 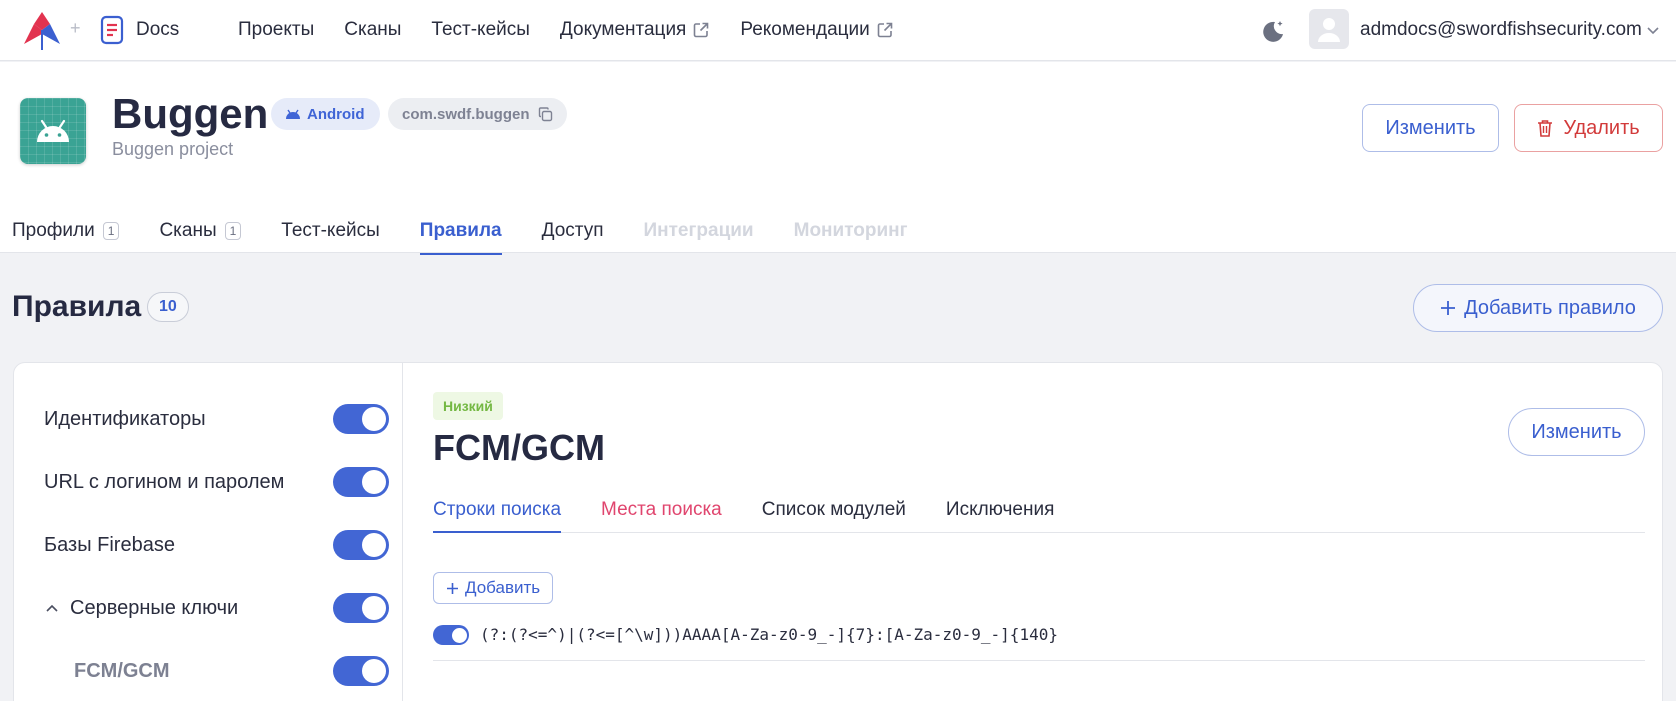 I want to click on edit-rule-button: Изменить, so click(x=1576, y=432).